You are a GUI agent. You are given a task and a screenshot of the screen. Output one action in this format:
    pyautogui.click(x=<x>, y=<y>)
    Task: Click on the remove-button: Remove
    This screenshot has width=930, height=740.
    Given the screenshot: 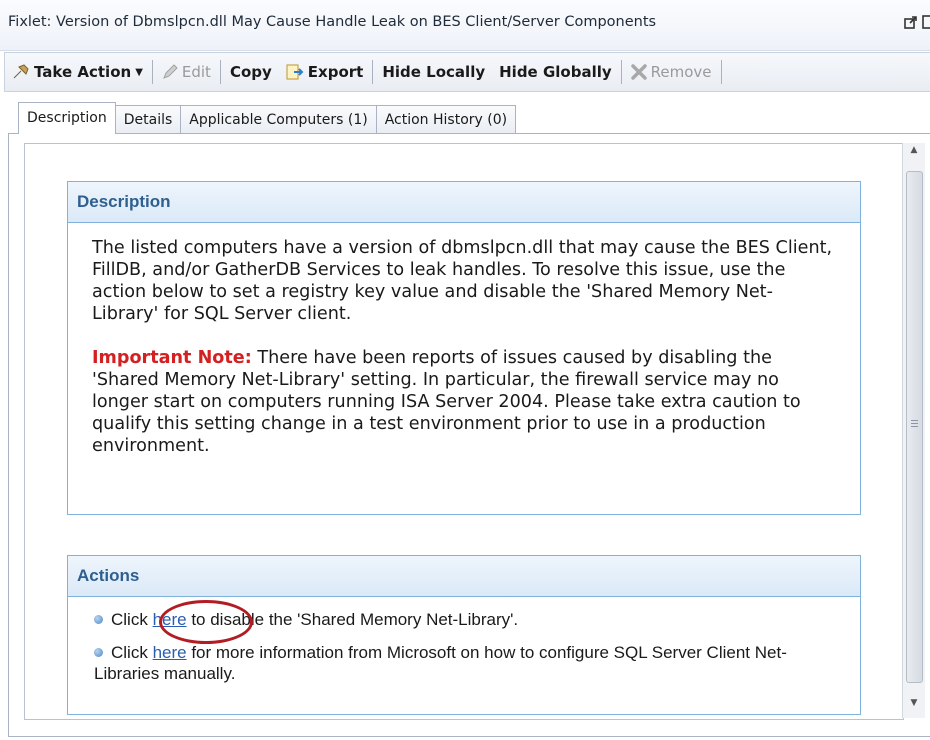 What is the action you would take?
    pyautogui.click(x=671, y=72)
    